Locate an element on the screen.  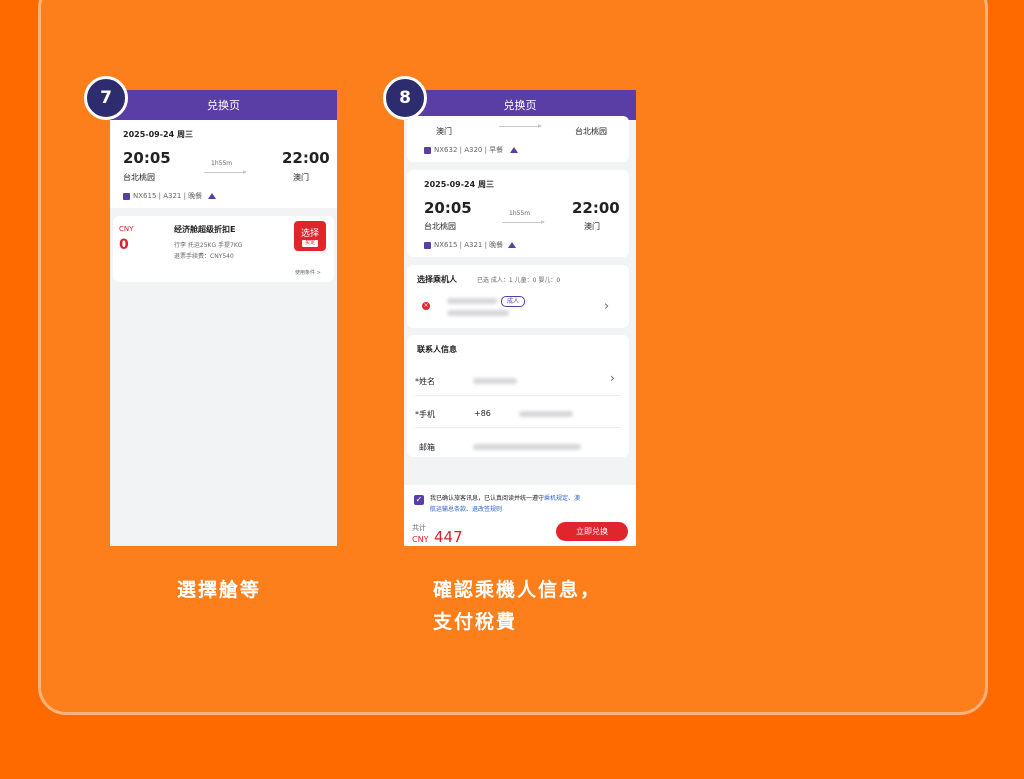
remove-passenger-icon: × is located at coordinates (426, 306).